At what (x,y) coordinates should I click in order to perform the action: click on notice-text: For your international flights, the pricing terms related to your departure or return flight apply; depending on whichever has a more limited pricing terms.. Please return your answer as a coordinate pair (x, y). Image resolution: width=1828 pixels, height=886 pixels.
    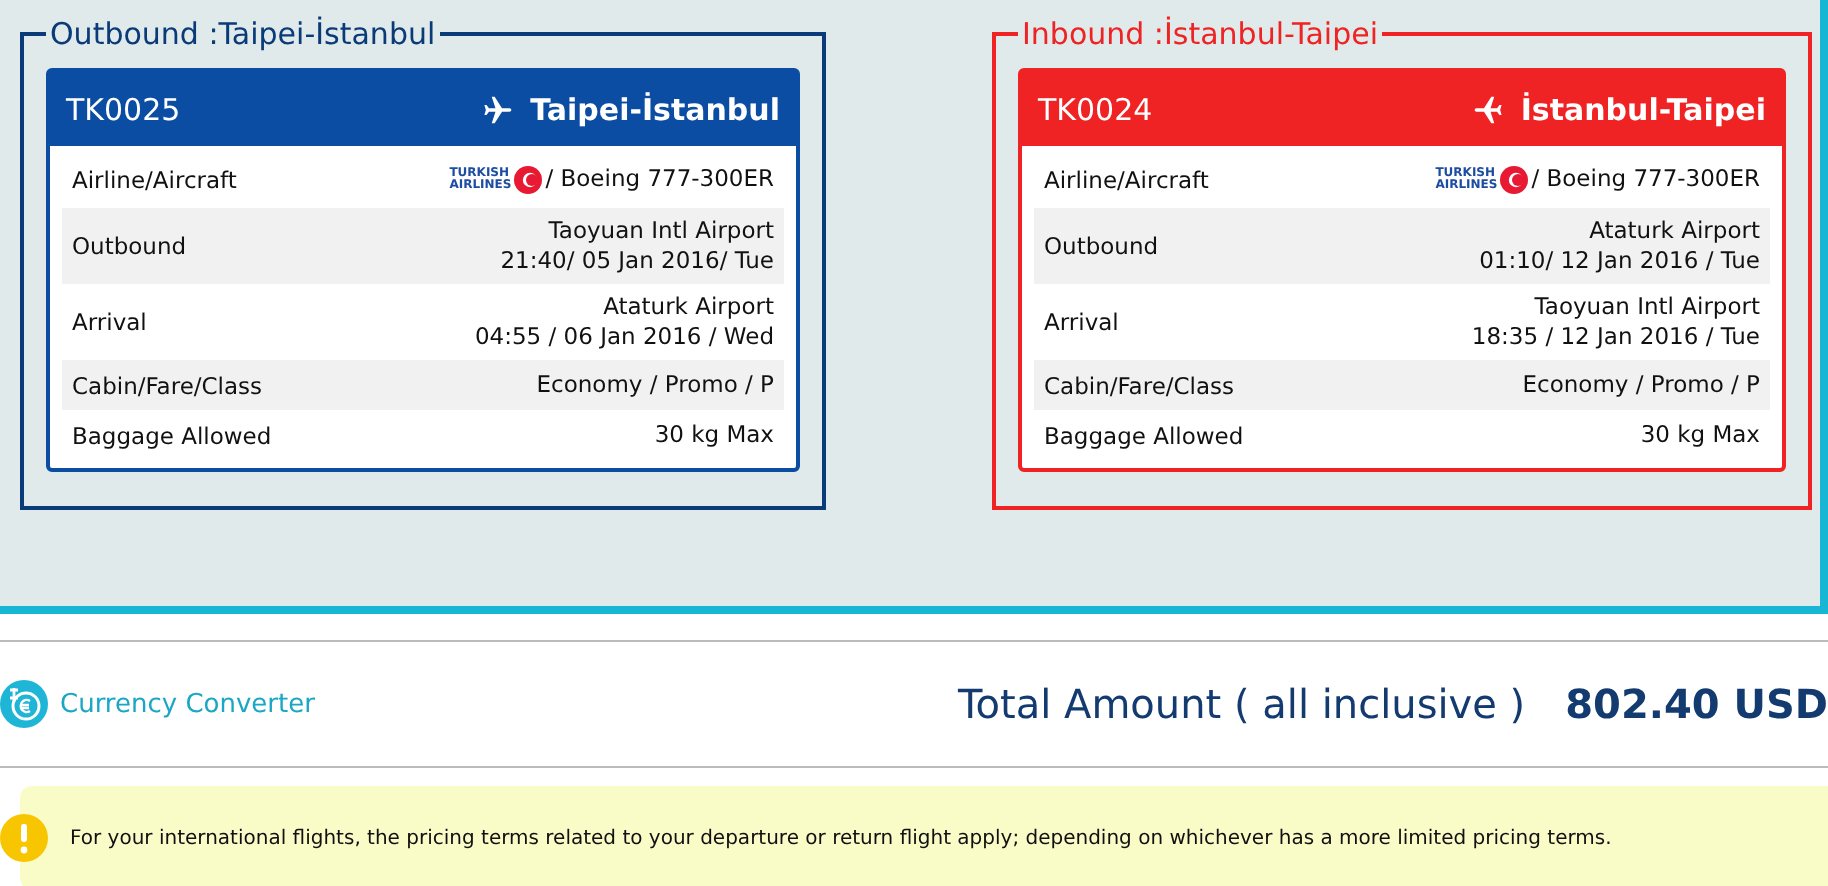
    Looking at the image, I should click on (841, 838).